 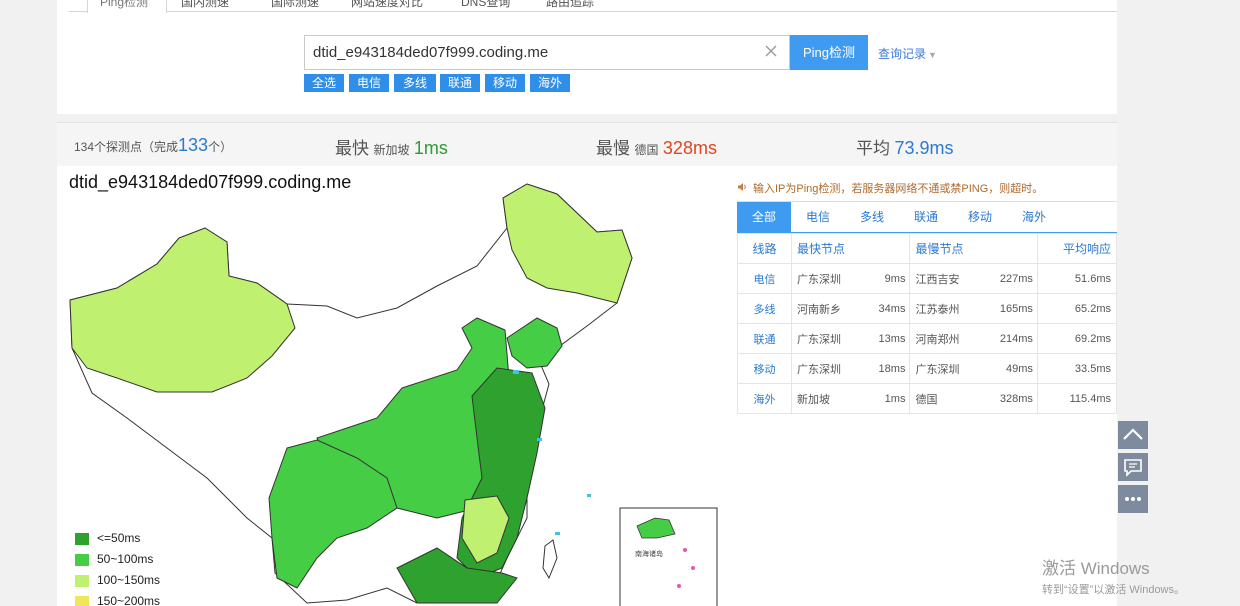 What do you see at coordinates (656, 146) in the screenshot?
I see `slowest-stat: 最慢 德国 328ms` at bounding box center [656, 146].